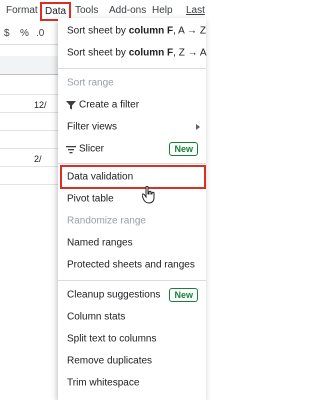 The image size is (320, 400). Describe the element at coordinates (132, 361) in the screenshot. I see `remove-duplicates: Remove duplicates` at that location.